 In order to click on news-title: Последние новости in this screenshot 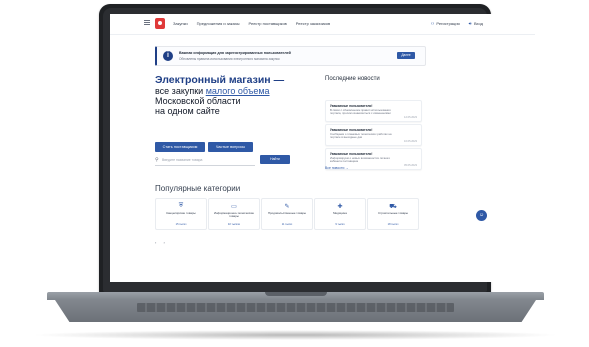, I will do `click(352, 79)`.